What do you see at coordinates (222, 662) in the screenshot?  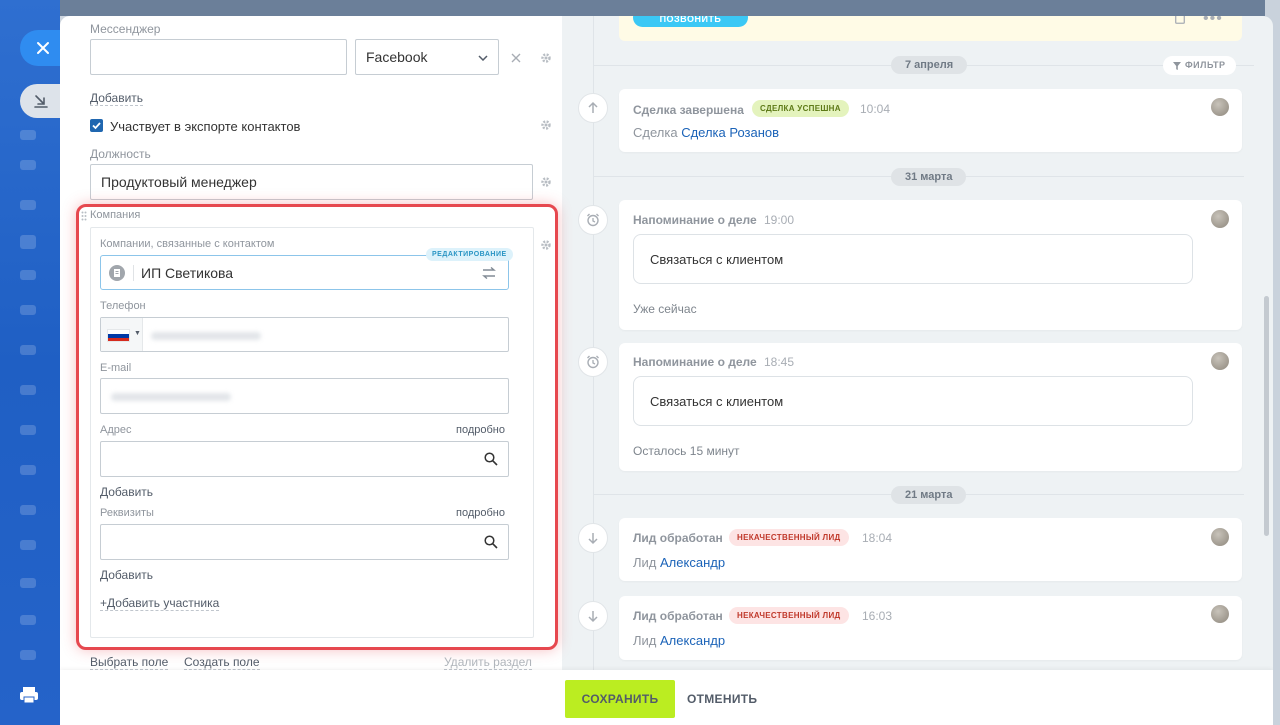 I see `create-field-link: Создать поле` at bounding box center [222, 662].